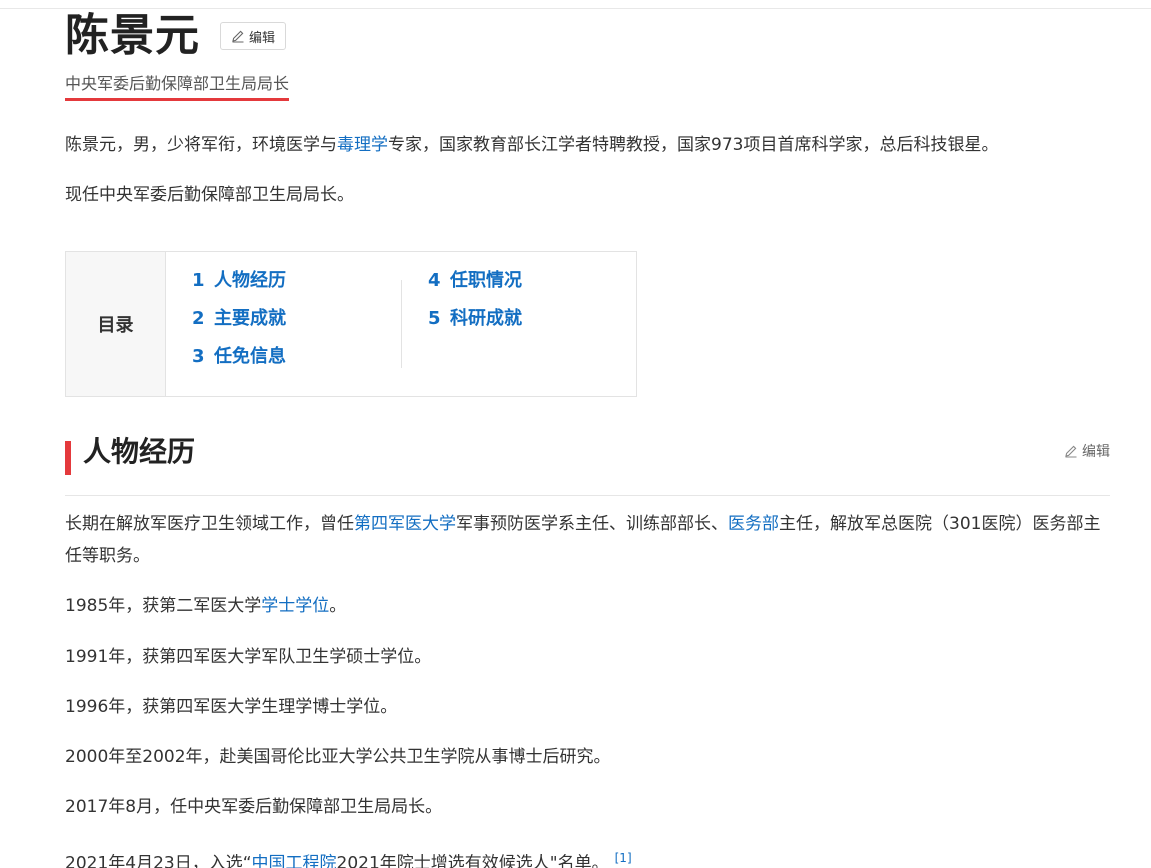 Image resolution: width=1151 pixels, height=868 pixels. Describe the element at coordinates (472, 860) in the screenshot. I see `bio-text: 2021年院士增选有效候选人"名单。` at that location.